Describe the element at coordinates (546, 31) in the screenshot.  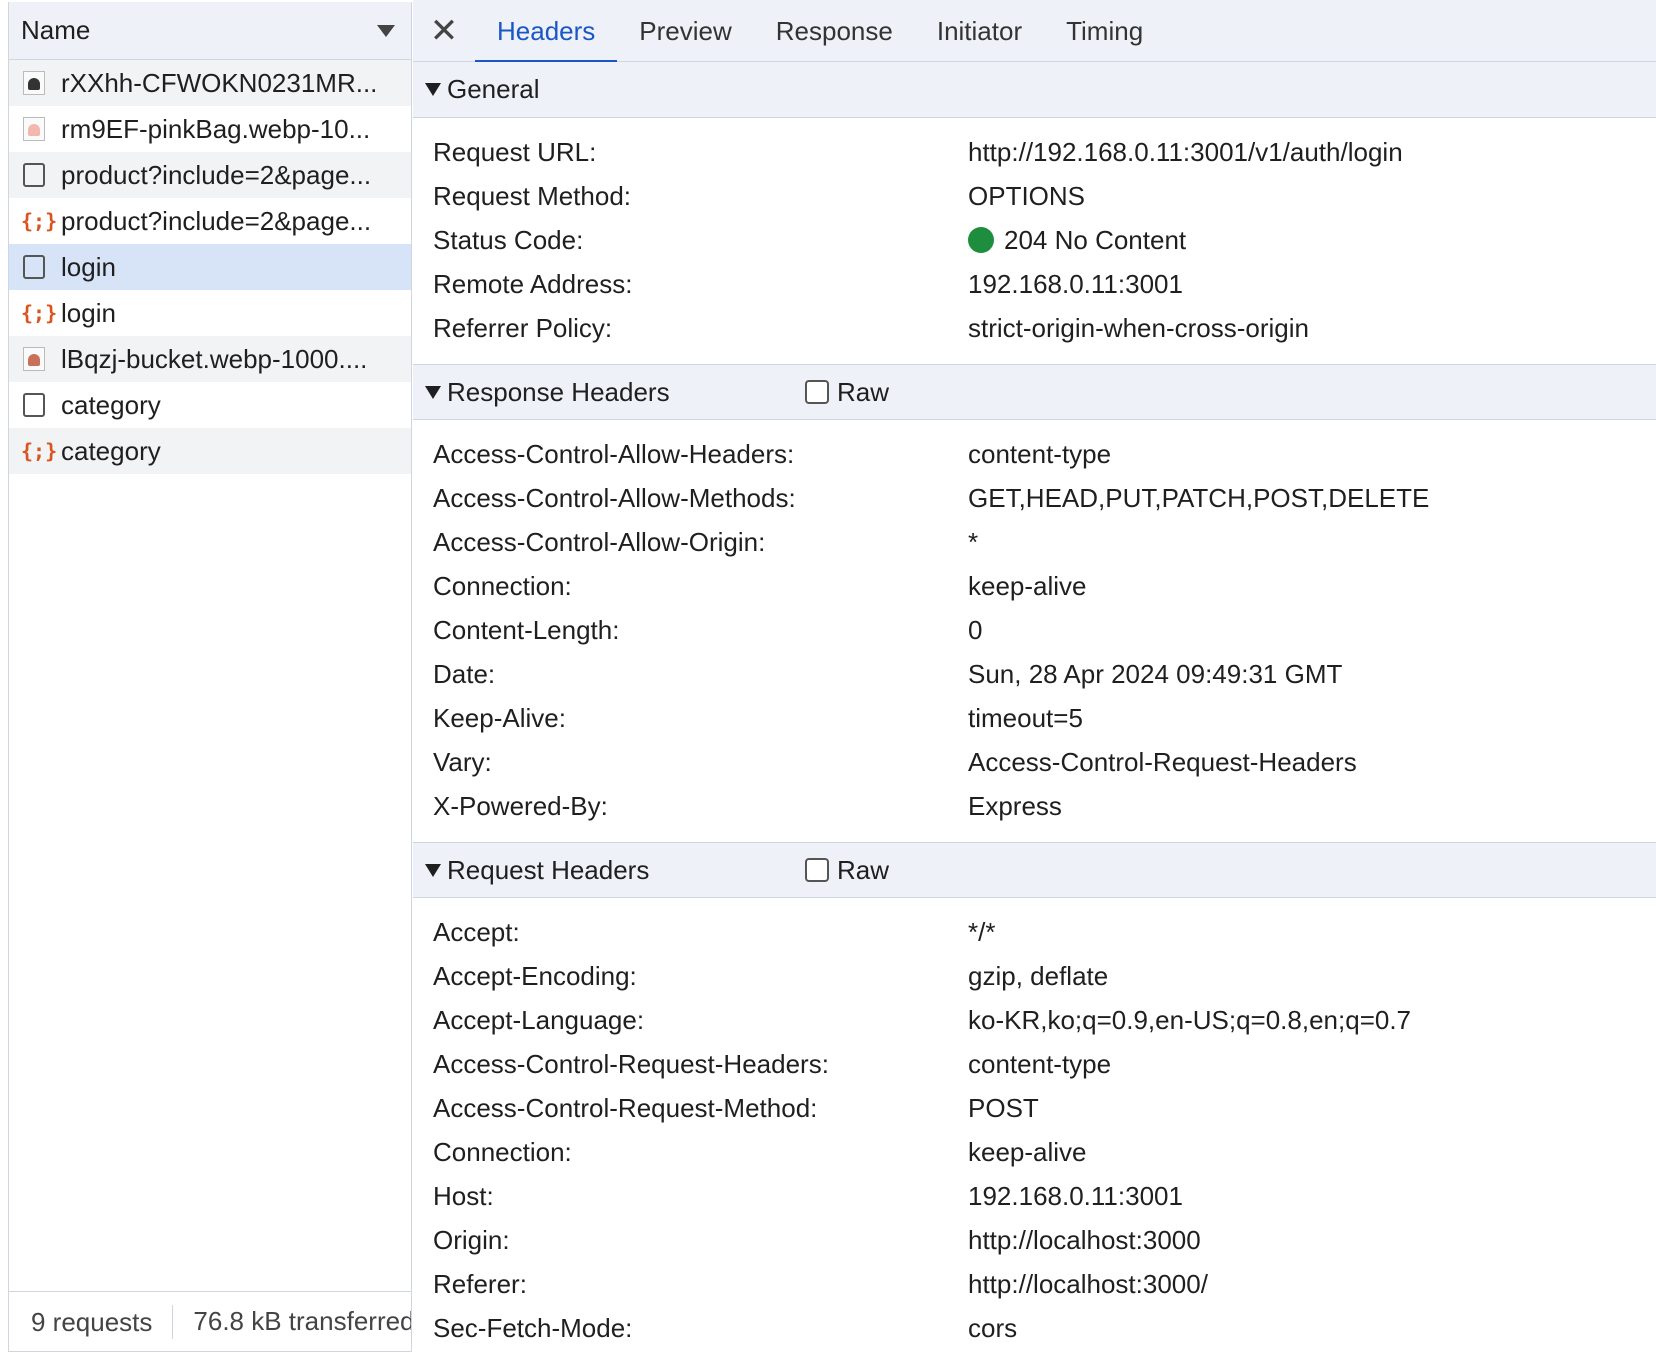
I see `tab-headers: Headers` at that location.